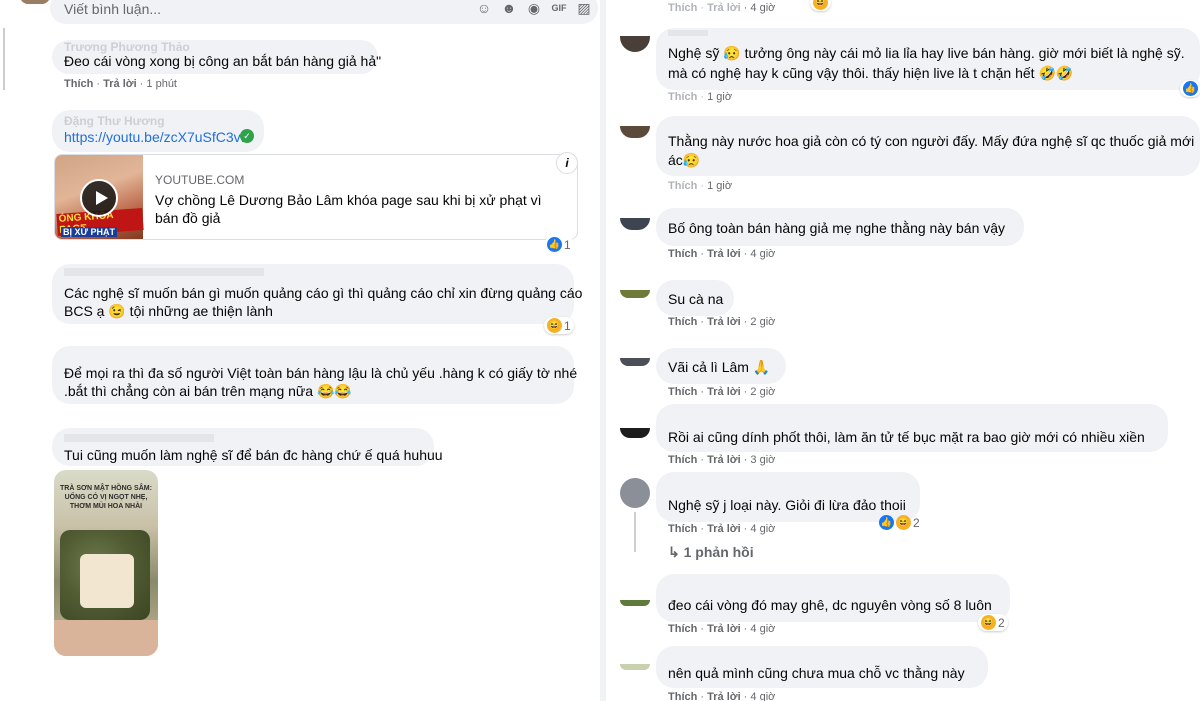  Describe the element at coordinates (509, 8) in the screenshot. I see `emoji-icon: ☻` at that location.